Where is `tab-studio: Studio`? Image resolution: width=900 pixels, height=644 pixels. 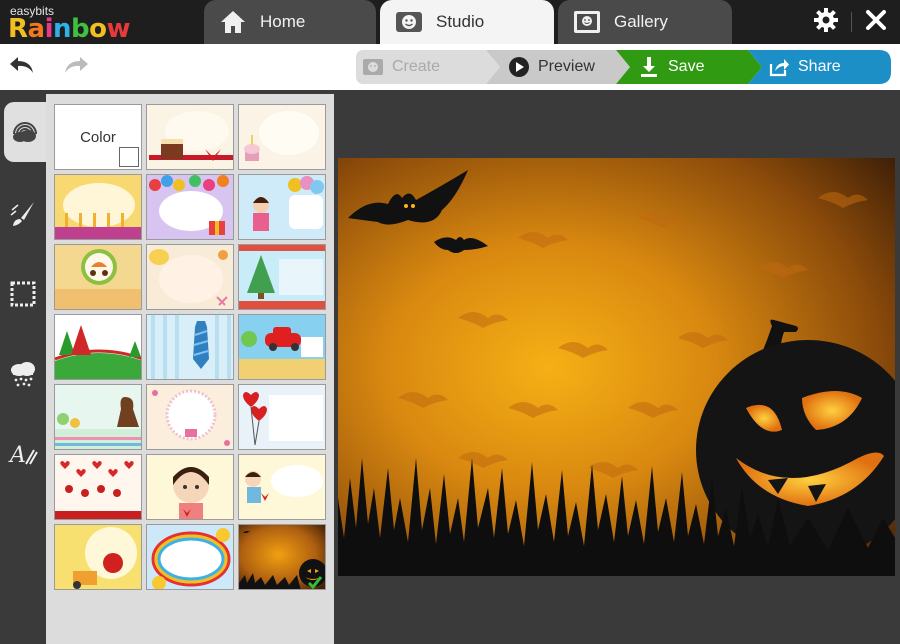 tab-studio: Studio is located at coordinates (467, 22).